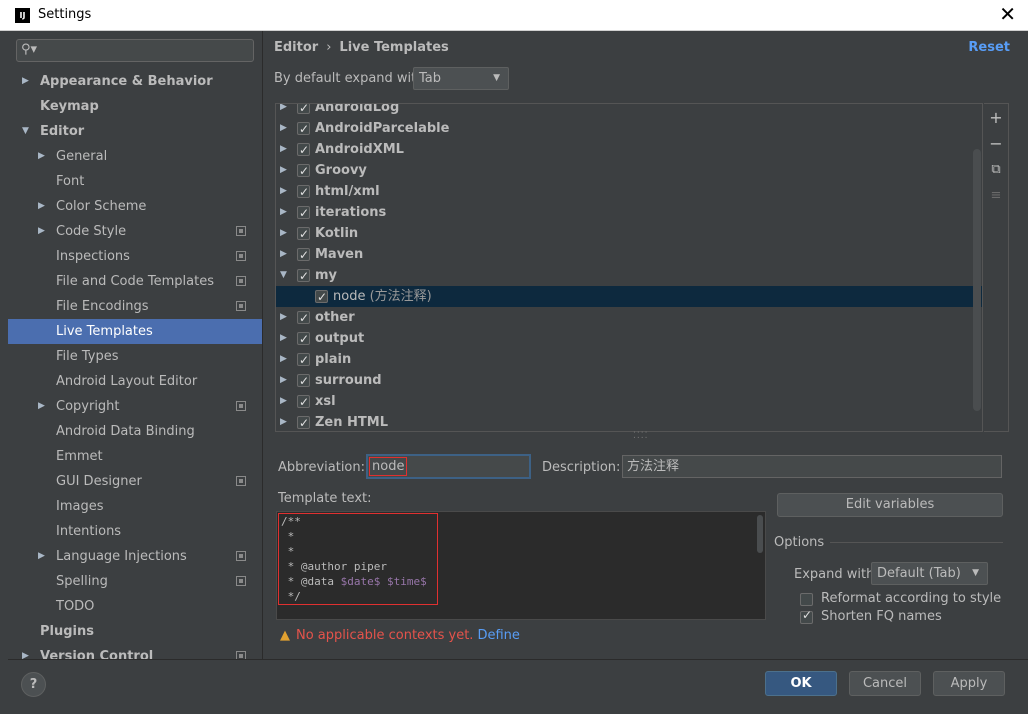 The image size is (1028, 714). What do you see at coordinates (135, 381) in the screenshot?
I see `sidebar-item: Android Layout Editor` at bounding box center [135, 381].